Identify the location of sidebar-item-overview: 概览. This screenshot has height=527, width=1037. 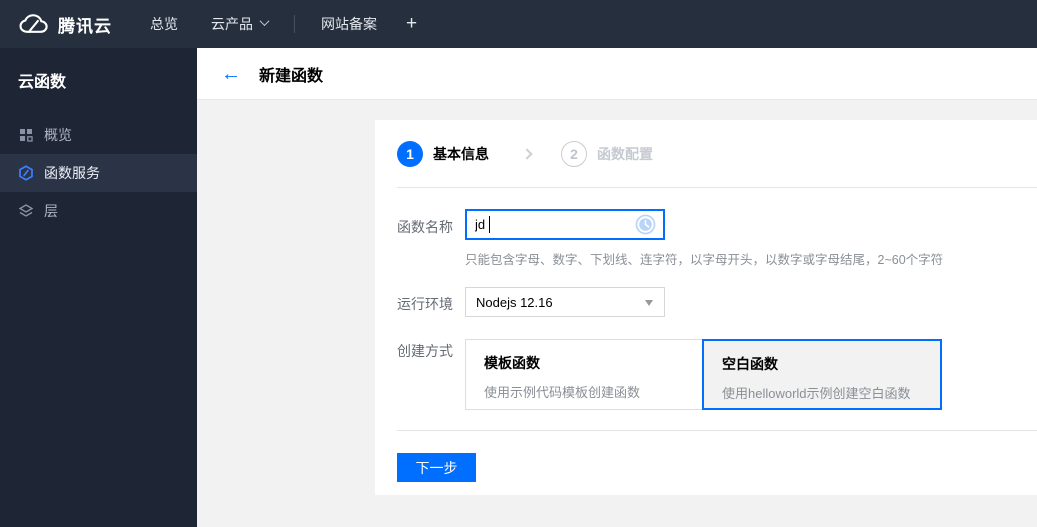
(98, 135).